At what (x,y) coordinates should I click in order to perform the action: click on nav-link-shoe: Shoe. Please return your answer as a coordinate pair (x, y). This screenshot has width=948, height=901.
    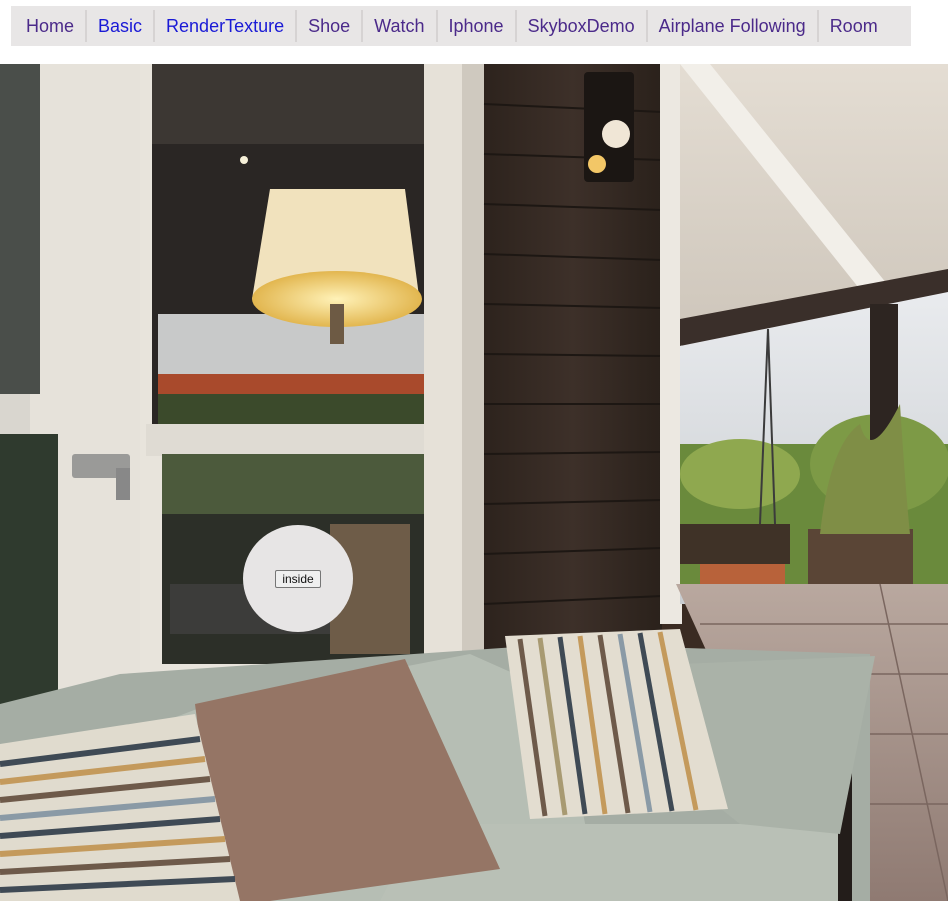
    Looking at the image, I should click on (330, 26).